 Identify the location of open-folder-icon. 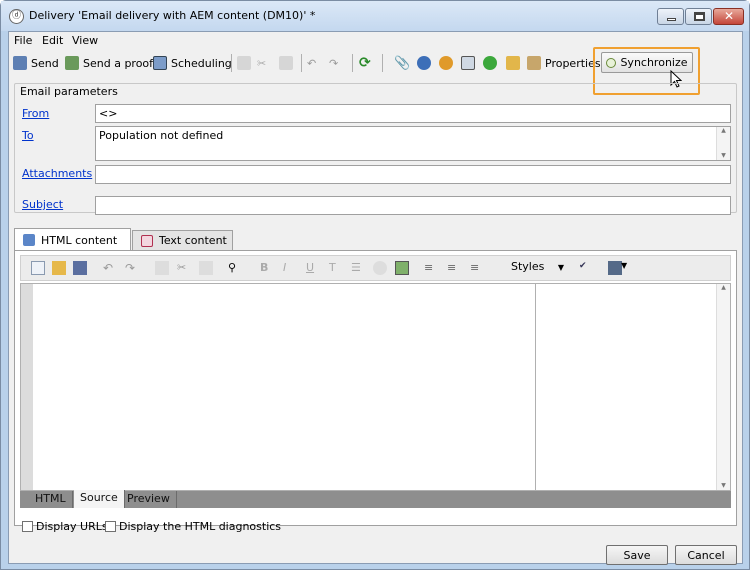
(59, 268).